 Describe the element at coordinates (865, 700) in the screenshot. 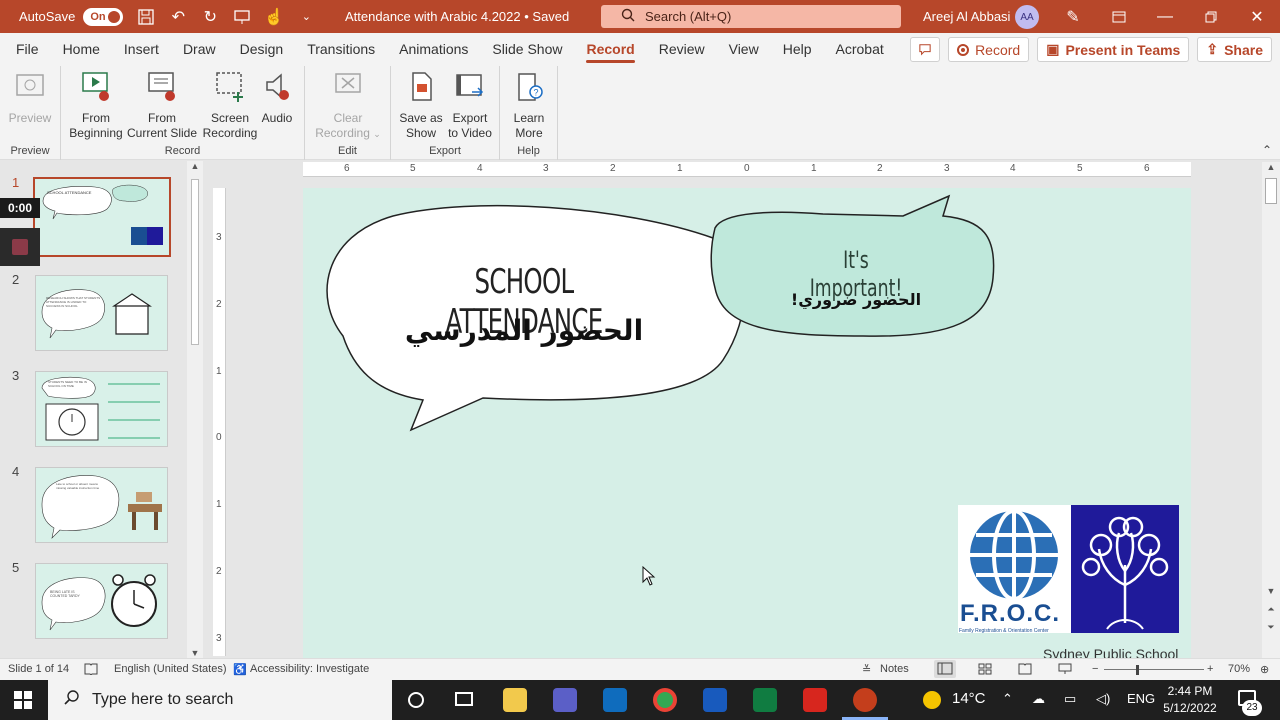

I see `powerpoint-icon` at that location.